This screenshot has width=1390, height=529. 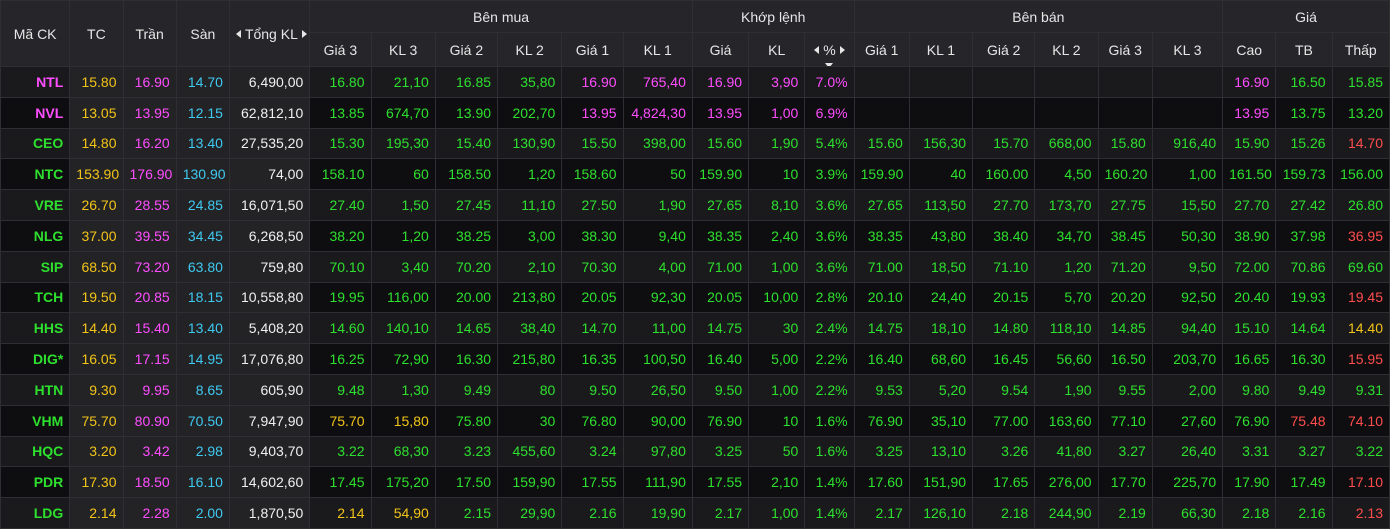 What do you see at coordinates (881, 451) in the screenshot?
I see `sell-price1-cell: 3.25` at bounding box center [881, 451].